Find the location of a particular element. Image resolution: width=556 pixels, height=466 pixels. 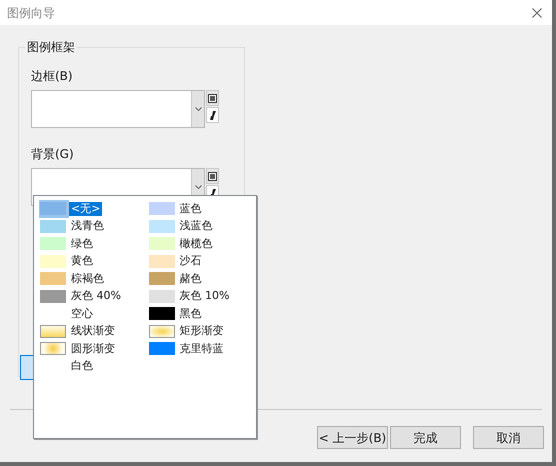

color-option: 绿色 is located at coordinates (93, 243).